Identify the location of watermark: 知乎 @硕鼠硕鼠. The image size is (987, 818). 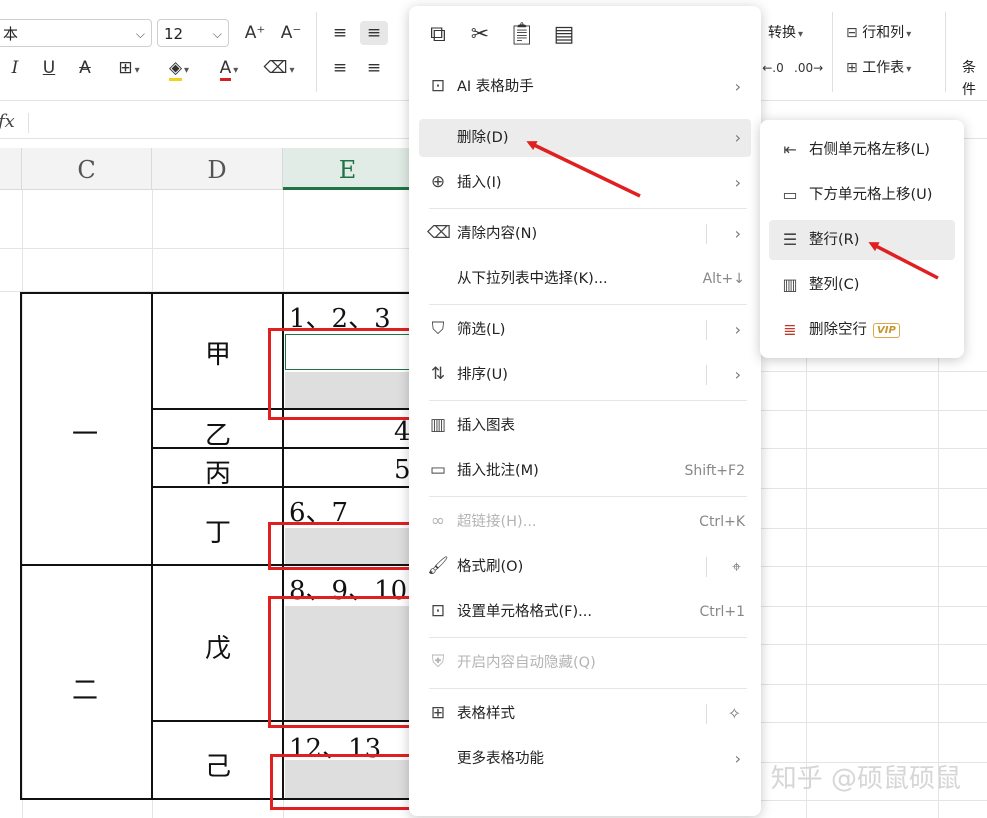
(865, 779).